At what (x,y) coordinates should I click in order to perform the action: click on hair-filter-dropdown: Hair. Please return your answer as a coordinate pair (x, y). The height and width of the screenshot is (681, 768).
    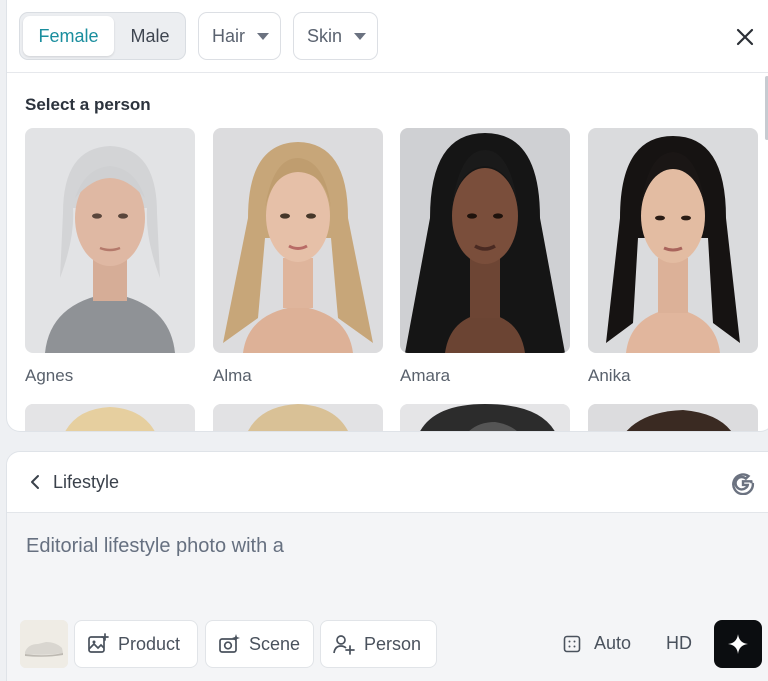
    Looking at the image, I should click on (239, 36).